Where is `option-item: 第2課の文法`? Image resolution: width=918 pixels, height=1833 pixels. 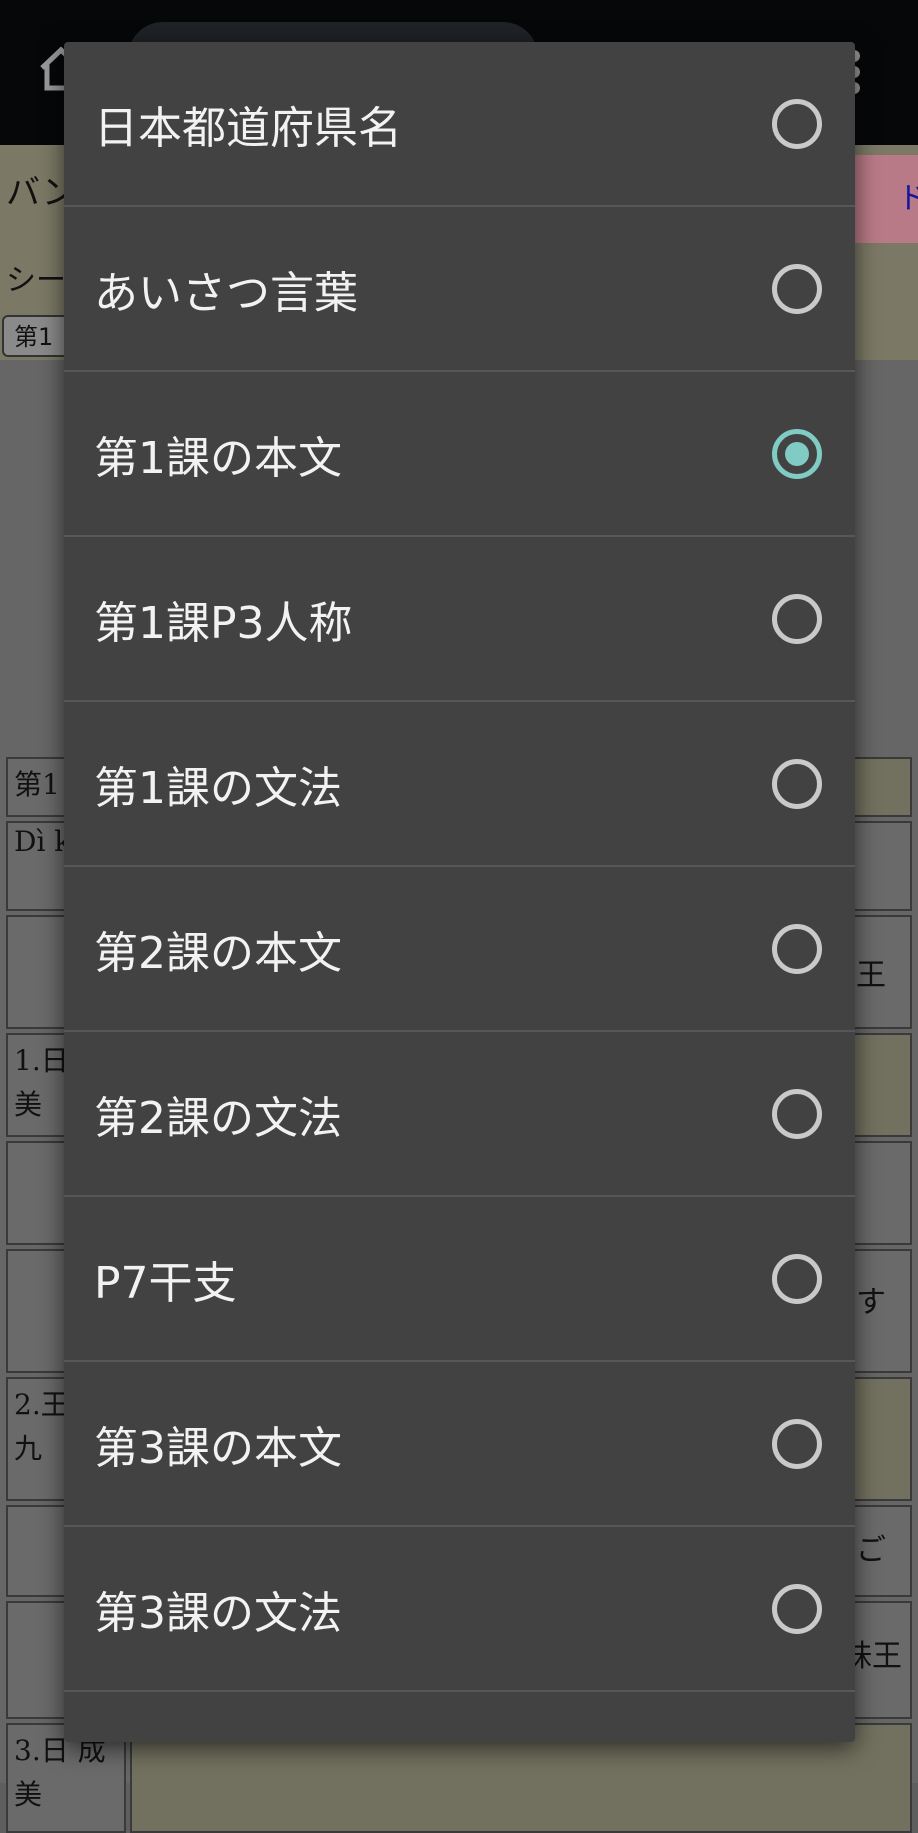
option-item: 第2課の文法 is located at coordinates (459, 1114).